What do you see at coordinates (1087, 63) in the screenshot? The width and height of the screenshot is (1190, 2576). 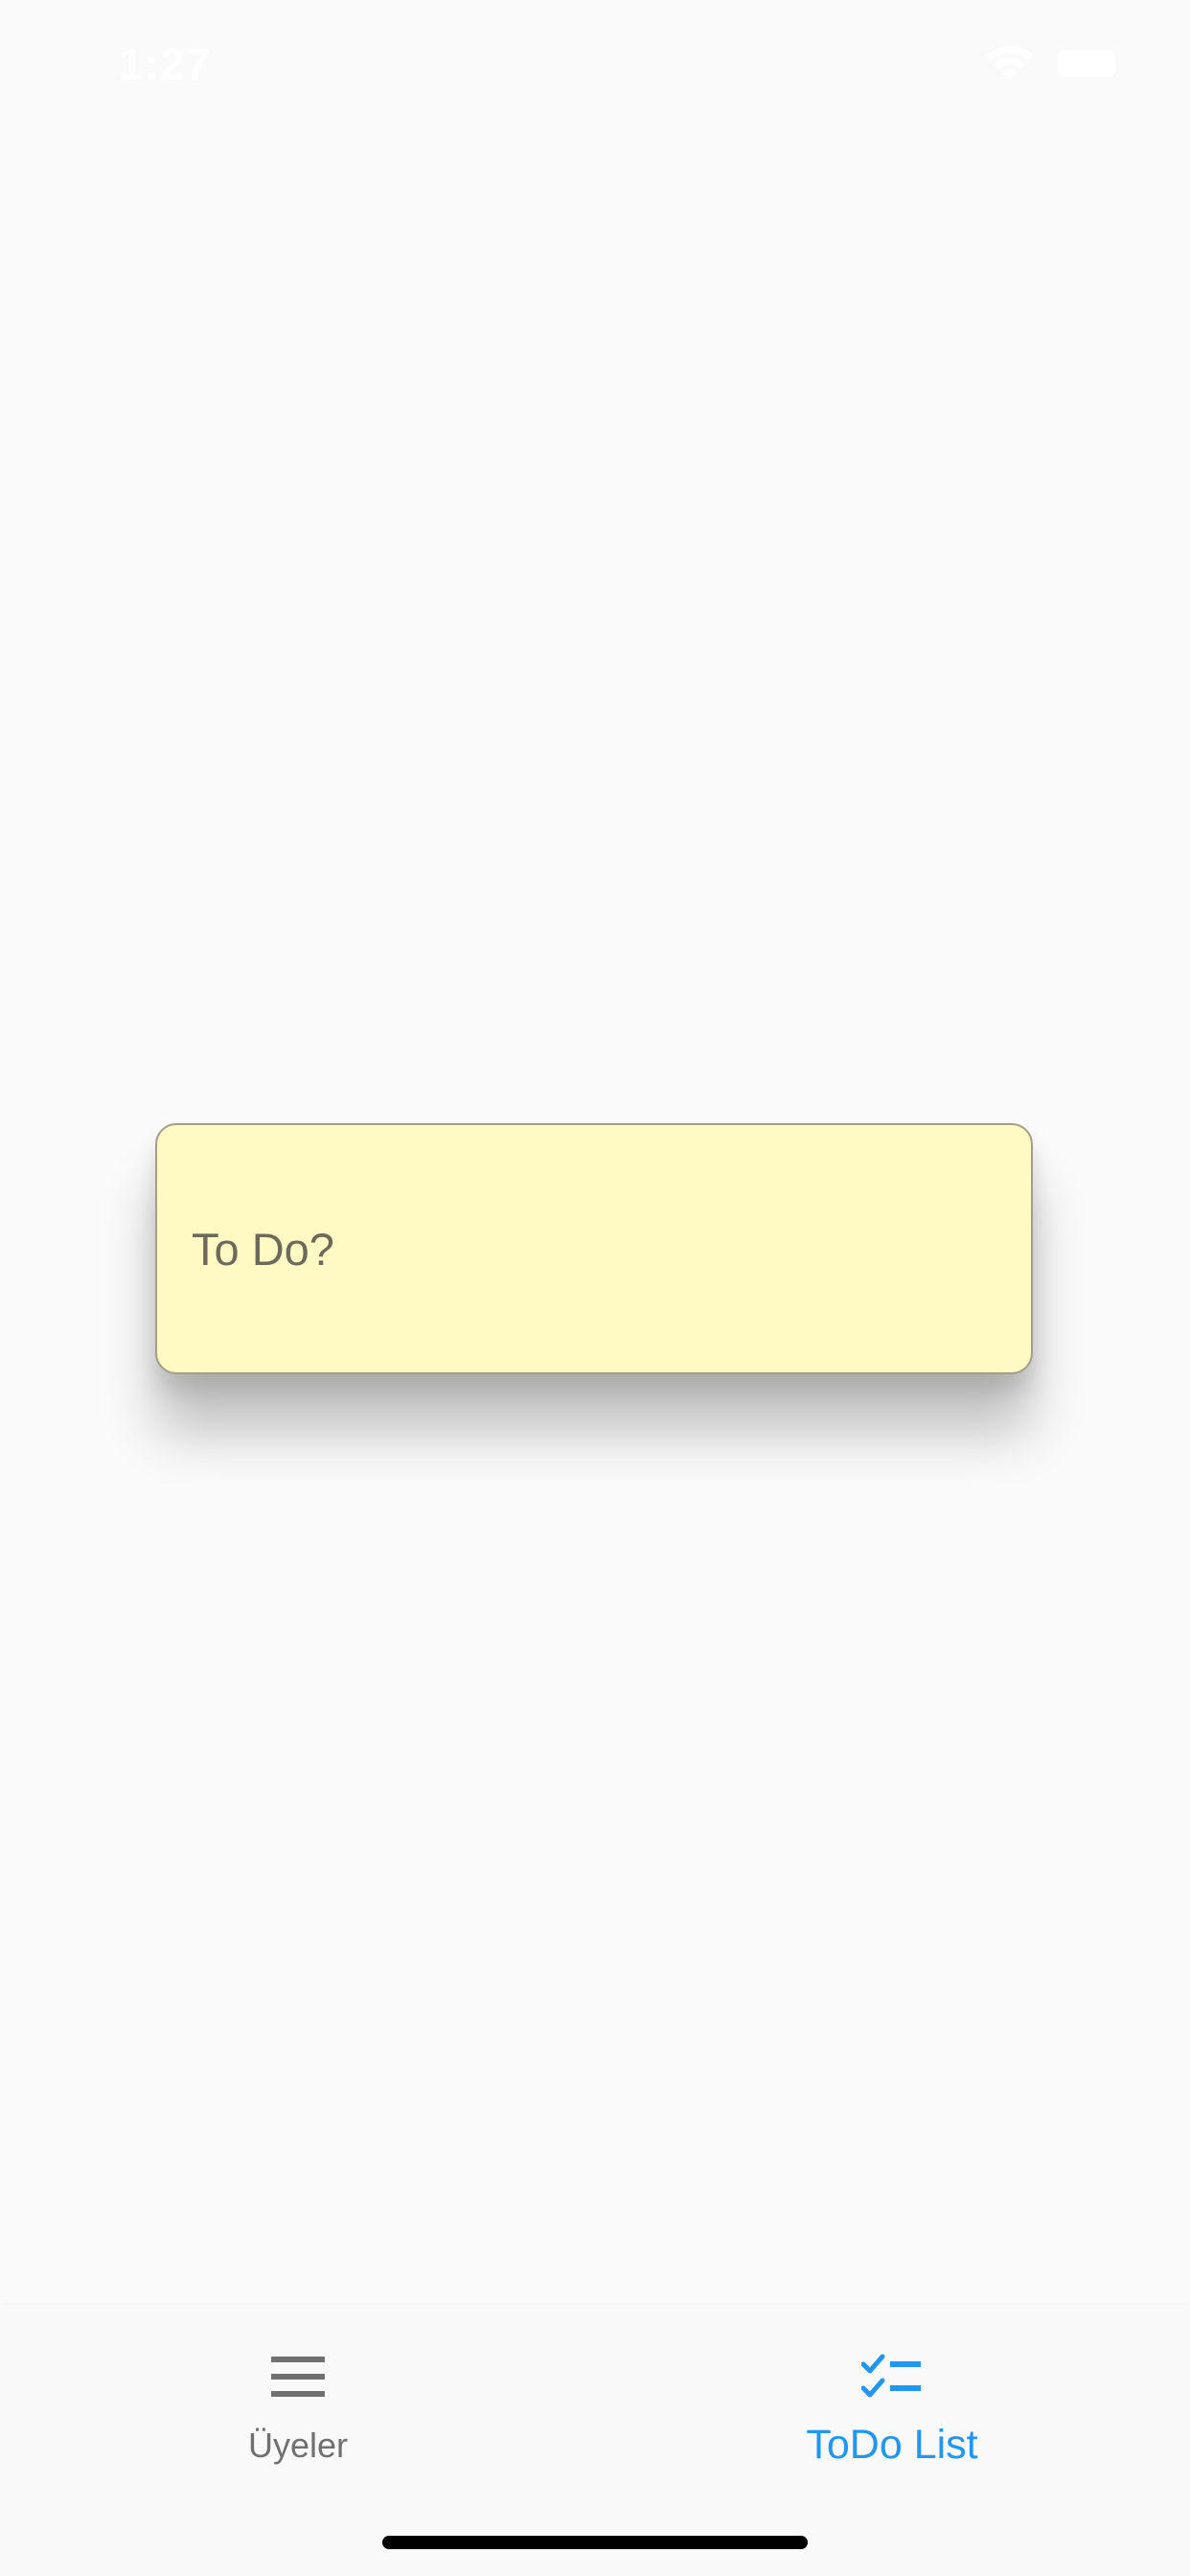 I see `battery-icon` at bounding box center [1087, 63].